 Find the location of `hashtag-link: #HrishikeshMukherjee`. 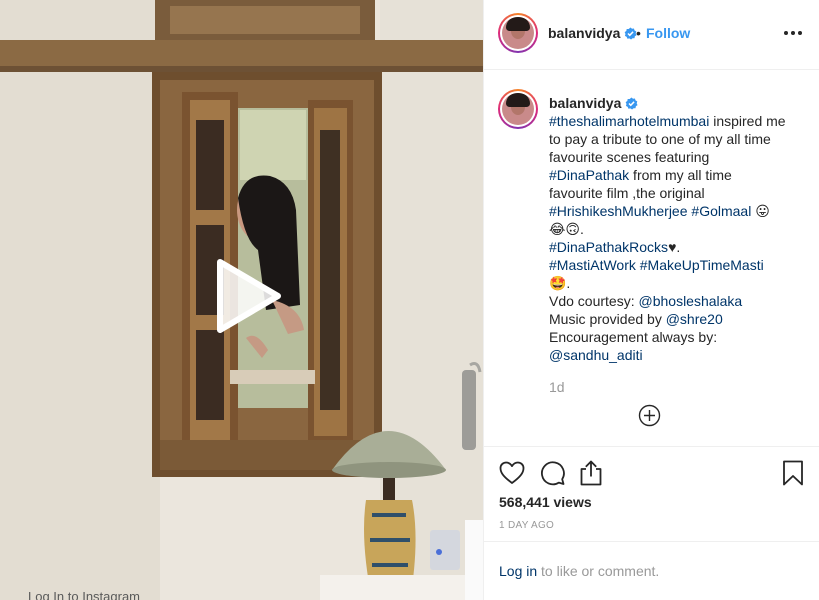

hashtag-link: #HrishikeshMukherjee is located at coordinates (618, 211).